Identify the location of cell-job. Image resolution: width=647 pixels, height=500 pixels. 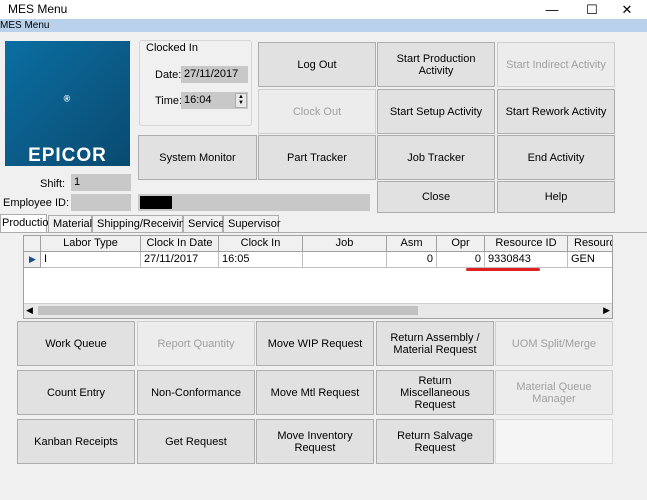
(345, 260).